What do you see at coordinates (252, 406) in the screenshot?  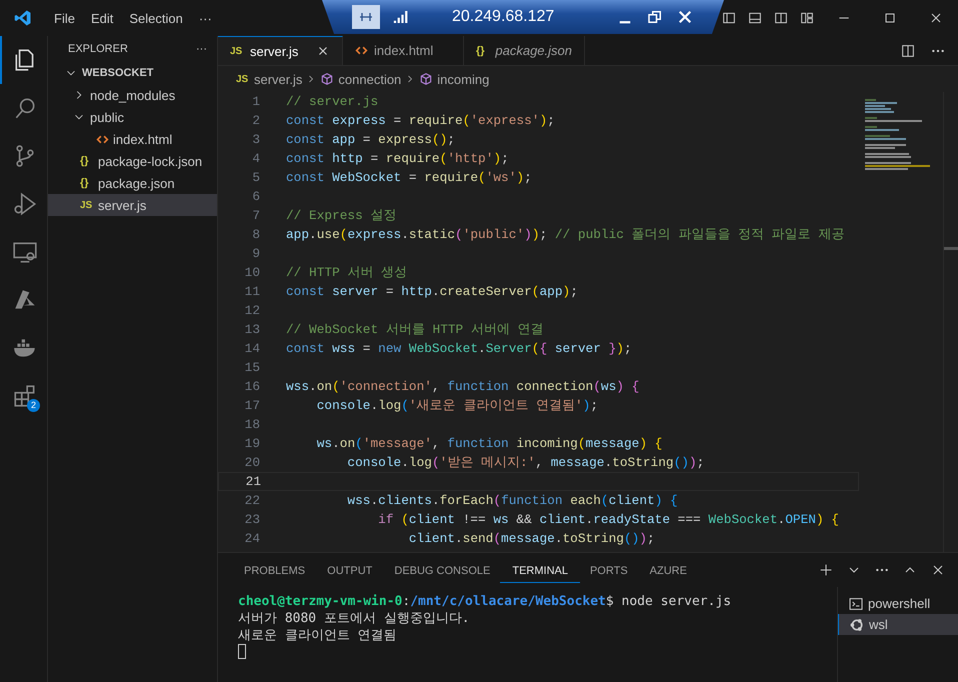 I see `line-number: 17` at bounding box center [252, 406].